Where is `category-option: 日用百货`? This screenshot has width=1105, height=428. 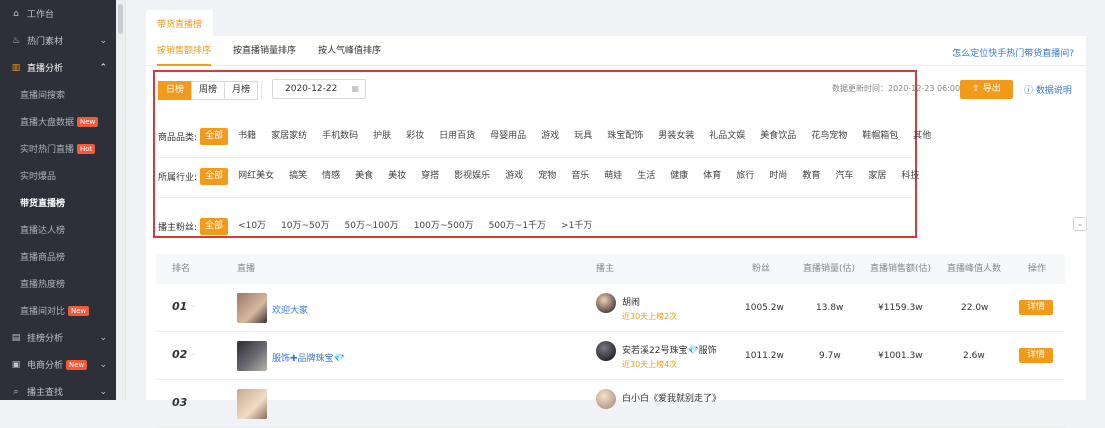
category-option: 日用百货 is located at coordinates (457, 136).